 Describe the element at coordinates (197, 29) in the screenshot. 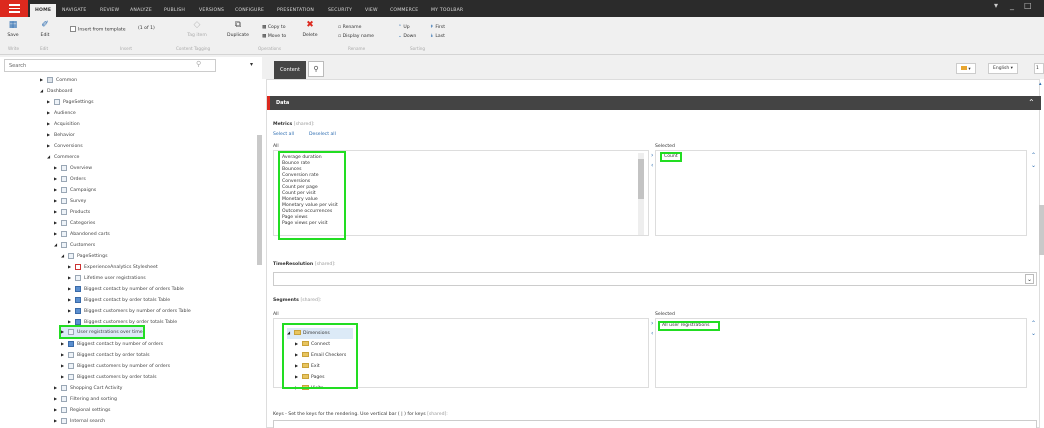

I see `tag-item-button: ◇ Tag item` at that location.